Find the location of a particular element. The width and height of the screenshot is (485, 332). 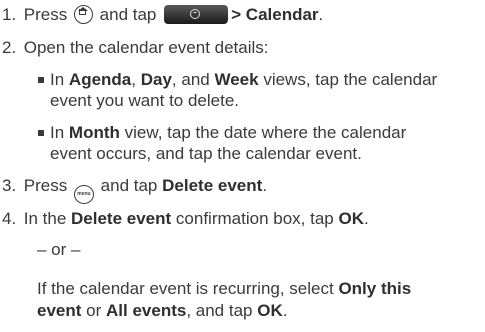

bullet-1-cont: event you want to delete. is located at coordinates (145, 100).